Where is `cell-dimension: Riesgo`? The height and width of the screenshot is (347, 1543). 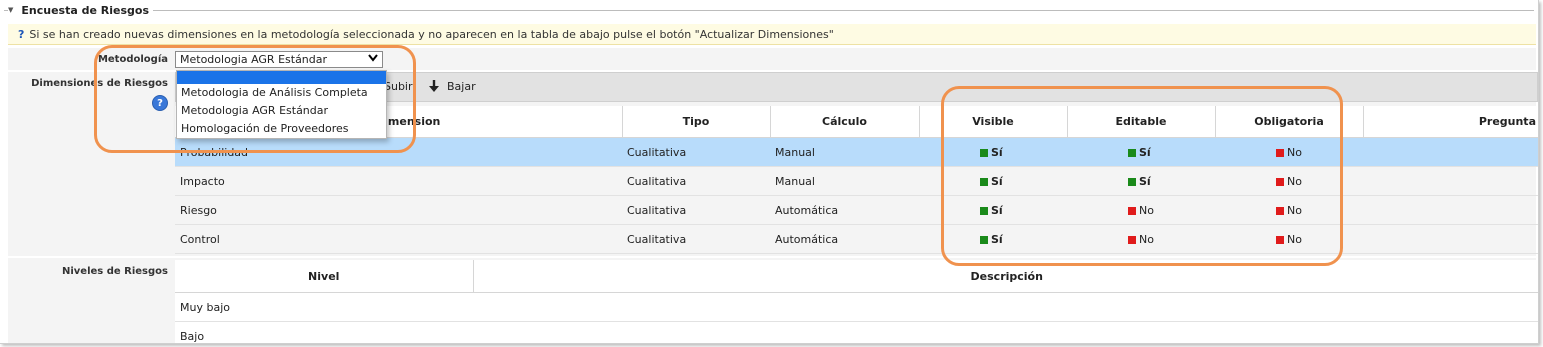 cell-dimension: Riesgo is located at coordinates (398, 210).